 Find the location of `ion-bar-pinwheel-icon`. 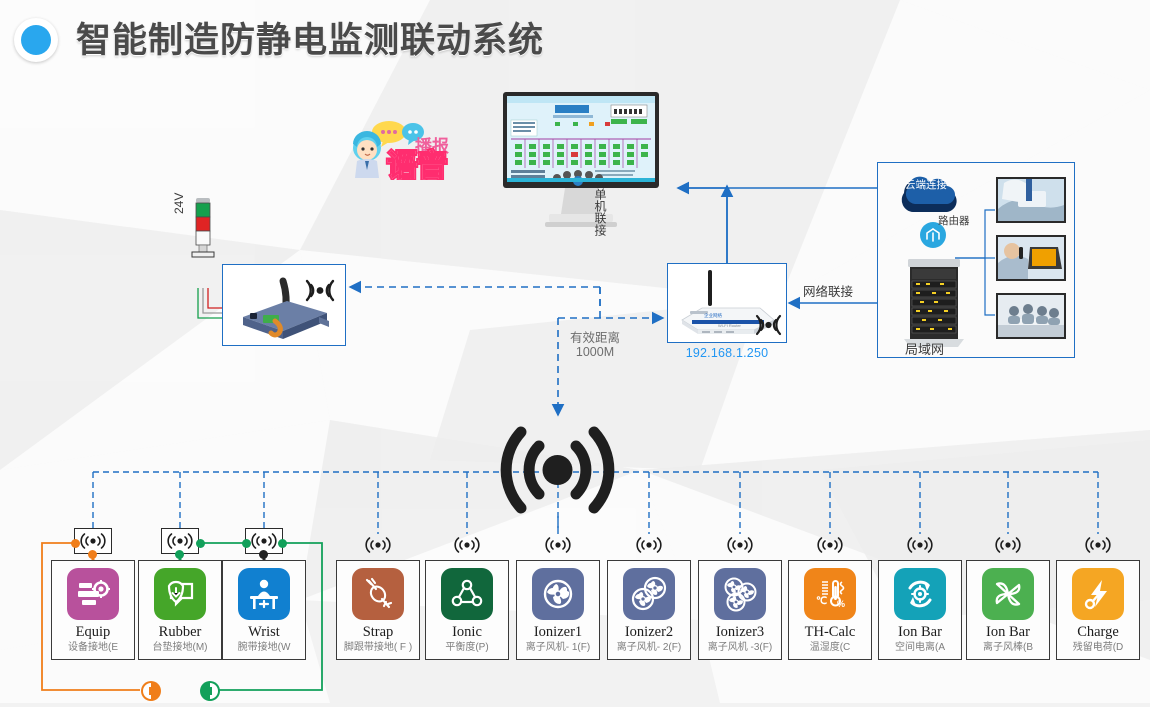

ion-bar-pinwheel-icon is located at coordinates (1008, 594).